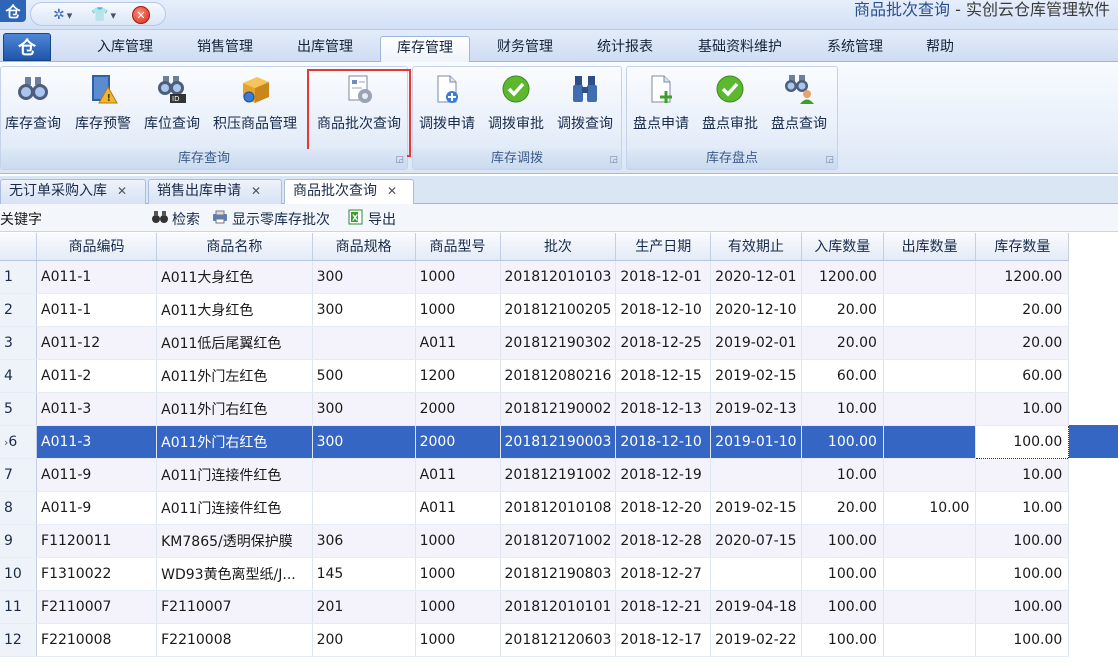 The height and width of the screenshot is (669, 1118). I want to click on application-button: 仓, so click(27, 47).